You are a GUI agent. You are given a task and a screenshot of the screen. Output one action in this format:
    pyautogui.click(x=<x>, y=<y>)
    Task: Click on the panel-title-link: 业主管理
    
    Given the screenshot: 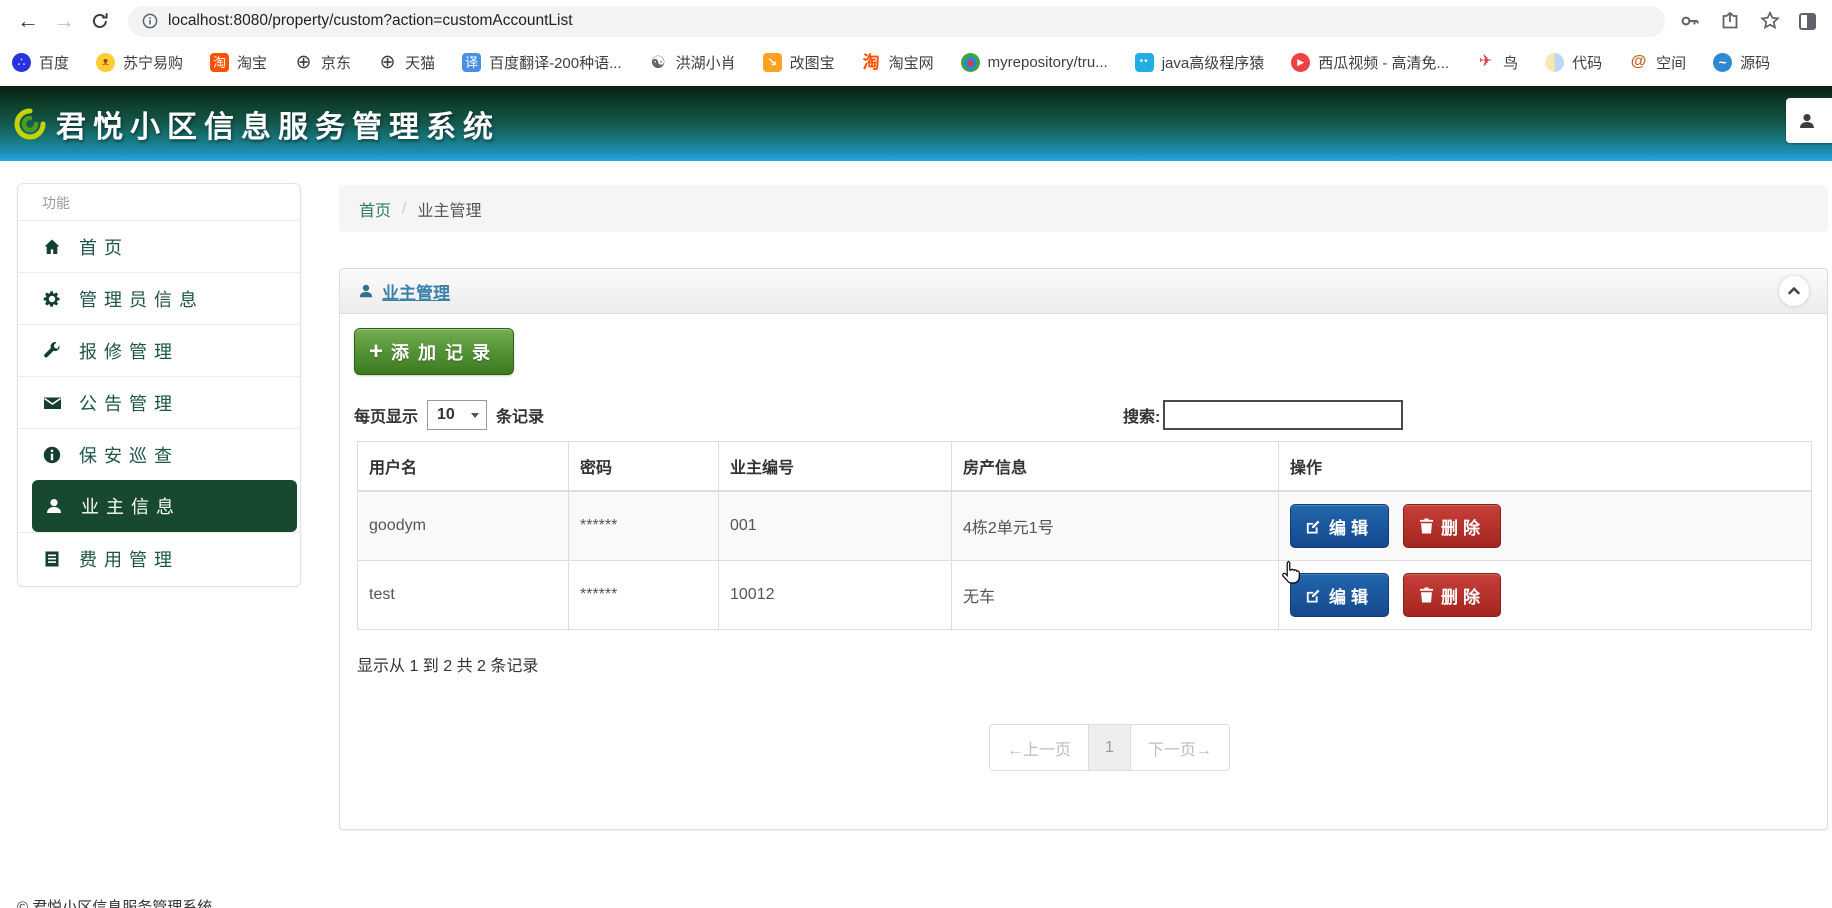 What is the action you would take?
    pyautogui.click(x=404, y=291)
    